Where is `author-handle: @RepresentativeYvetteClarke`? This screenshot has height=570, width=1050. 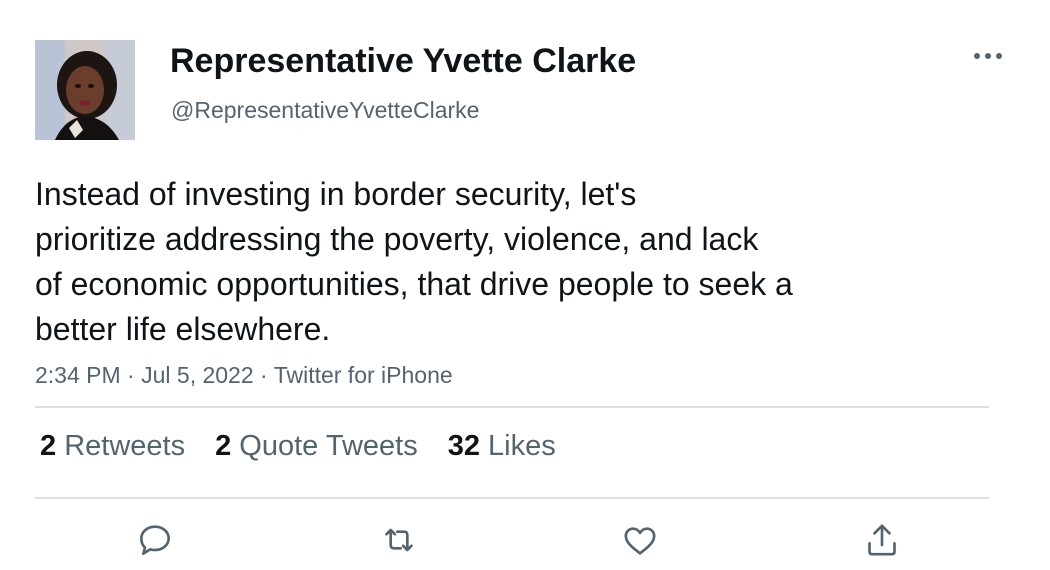
author-handle: @RepresentativeYvetteClarke is located at coordinates (325, 110).